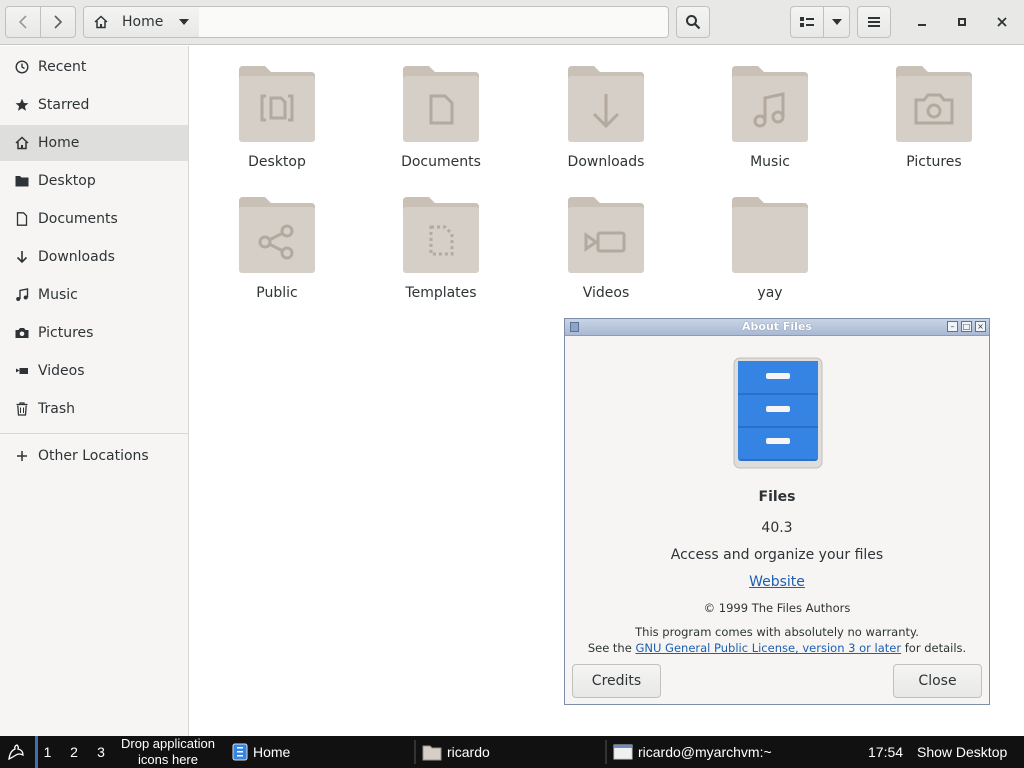 This screenshot has width=1024, height=768. Describe the element at coordinates (94, 456) in the screenshot. I see `sidebar-item-other-locations: Other Locations` at that location.